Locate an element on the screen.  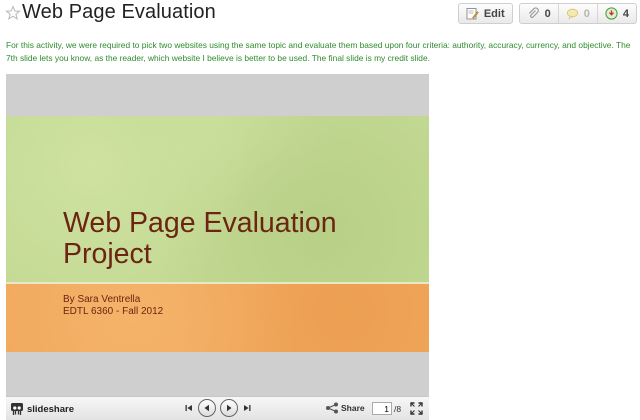
slideshare-logo-icon is located at coordinates (17, 409).